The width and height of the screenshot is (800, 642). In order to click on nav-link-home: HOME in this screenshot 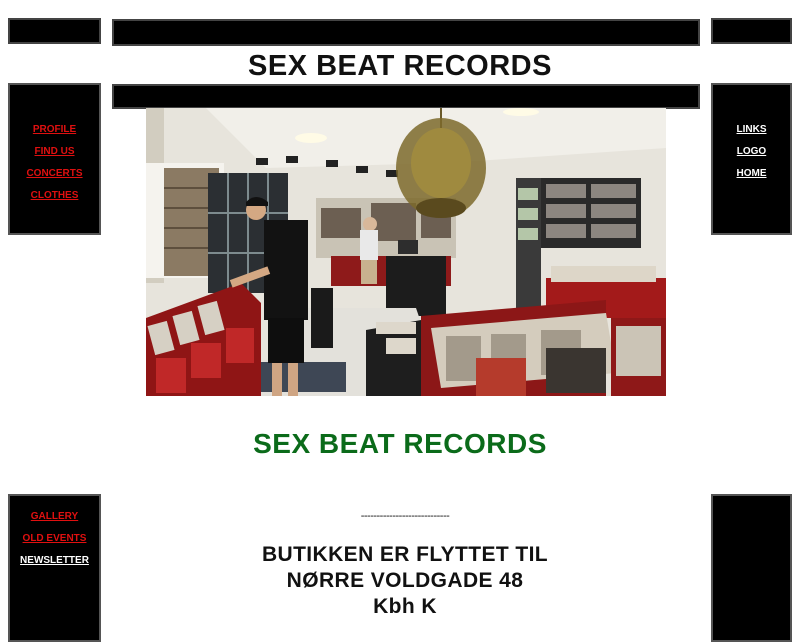, I will do `click(752, 174)`.